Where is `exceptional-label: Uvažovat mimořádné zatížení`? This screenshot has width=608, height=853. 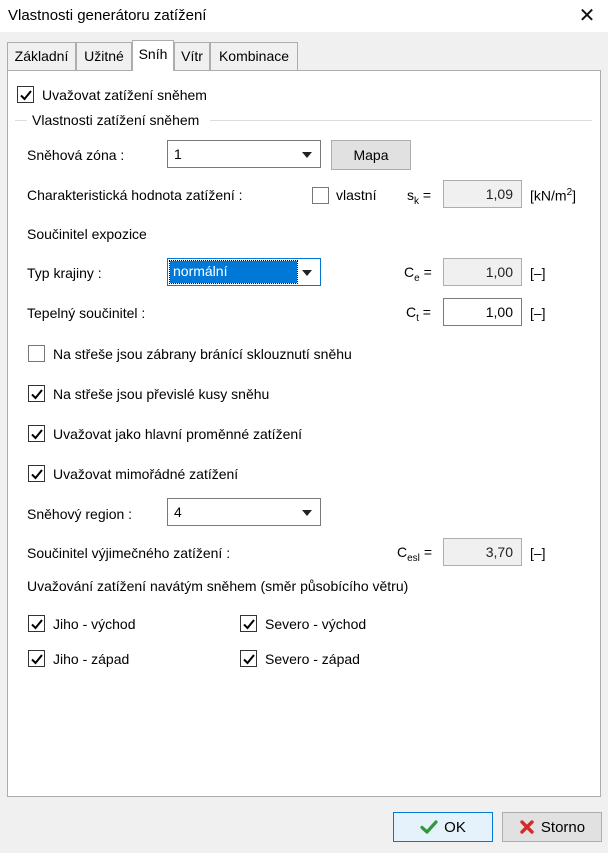
exceptional-label: Uvažovat mimořádné zatížení is located at coordinates (146, 474).